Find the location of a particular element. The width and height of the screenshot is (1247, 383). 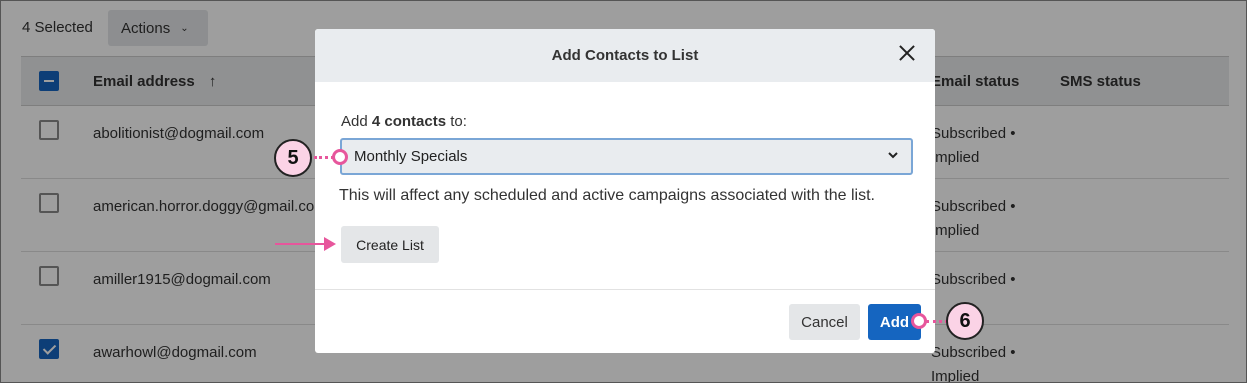

step-5-marker is located at coordinates (340, 157).